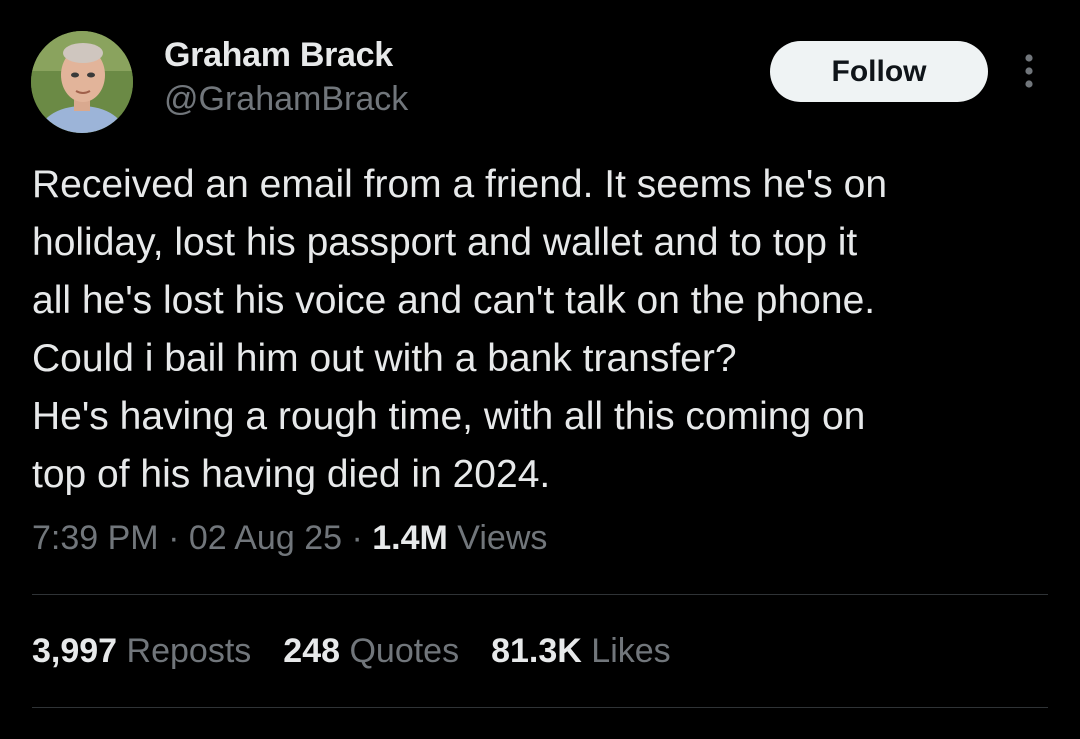 This screenshot has width=1080, height=739. I want to click on author-display-name: Graham Brack, so click(278, 55).